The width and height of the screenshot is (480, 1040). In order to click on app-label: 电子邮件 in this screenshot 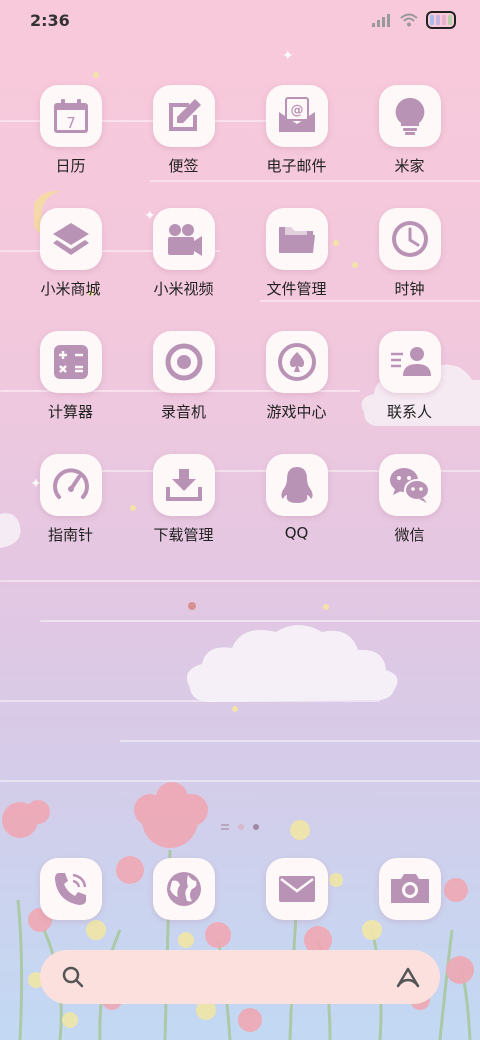, I will do `click(296, 166)`.